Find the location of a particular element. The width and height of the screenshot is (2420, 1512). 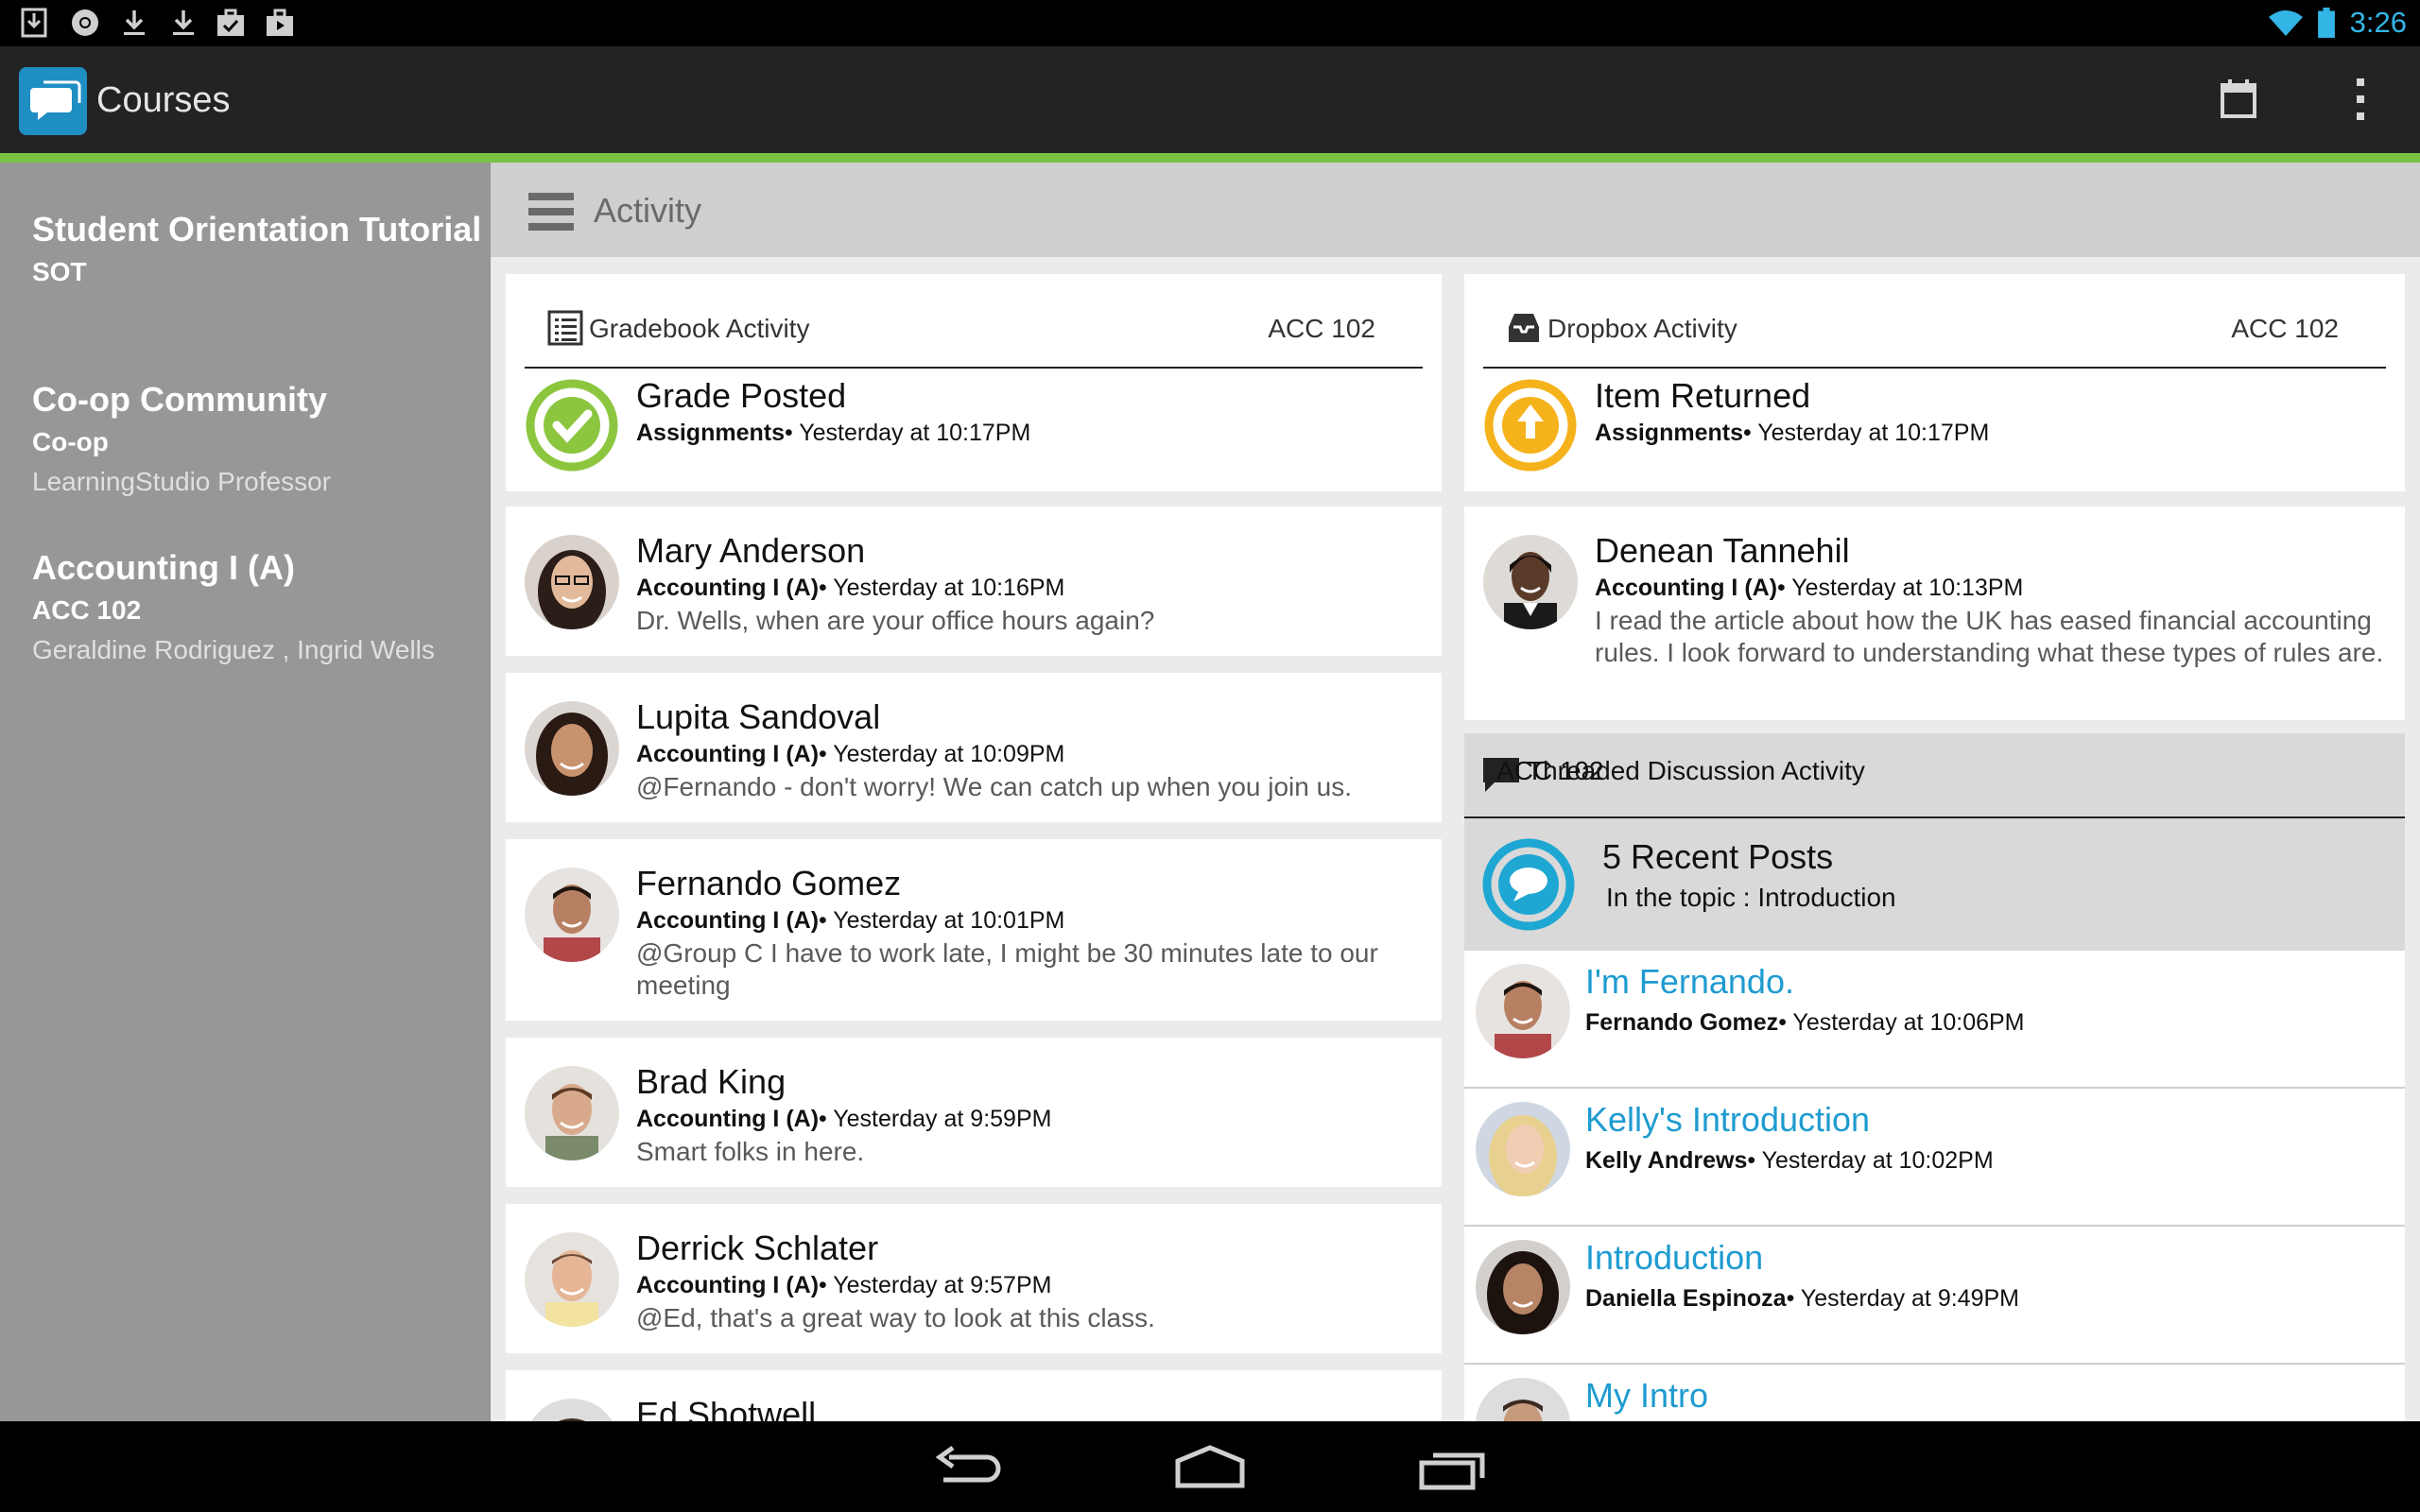

post-time: • Yesterday at 9:49PM is located at coordinates (1902, 1298).